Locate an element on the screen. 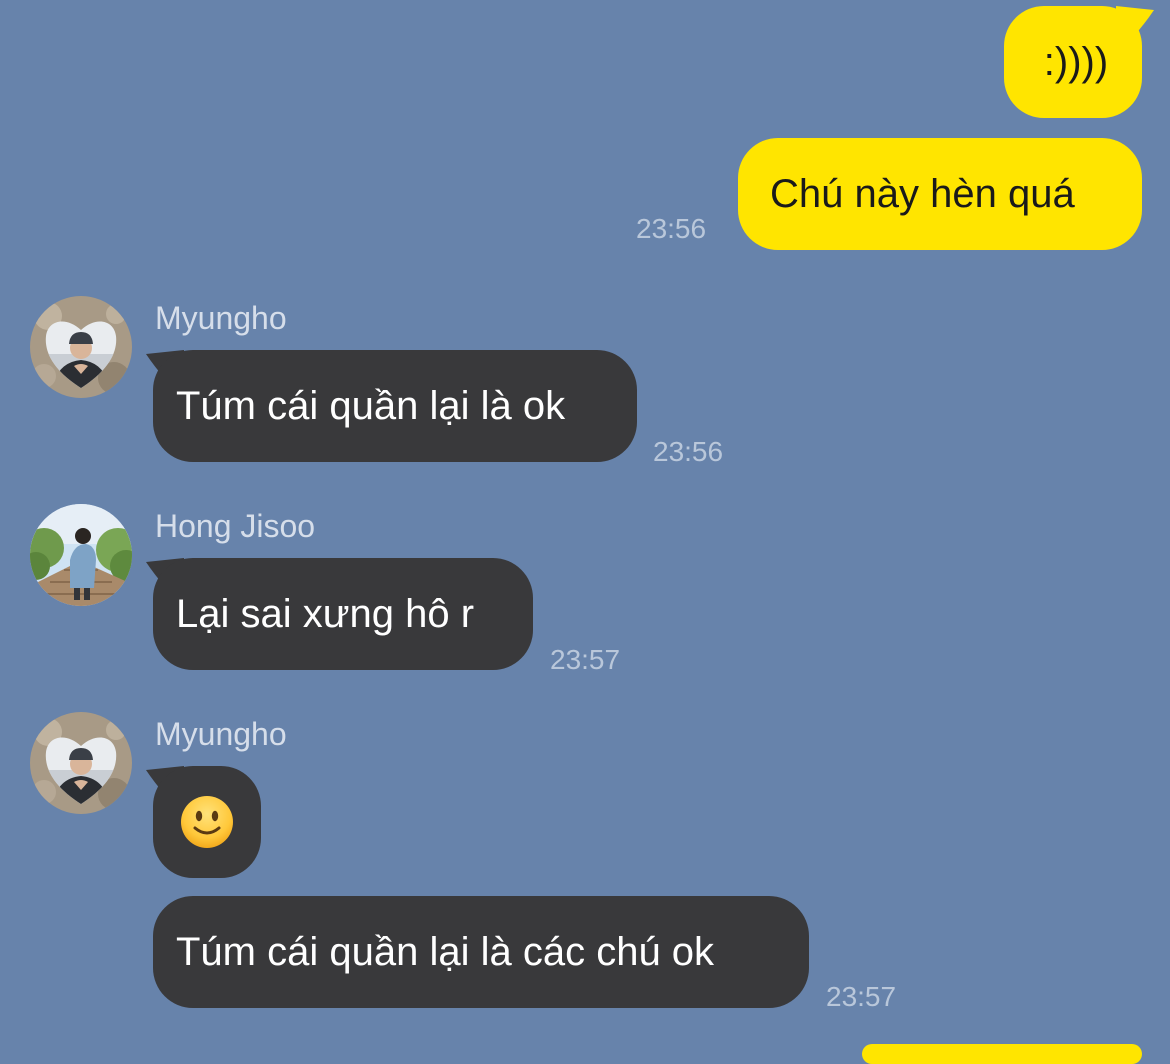 The height and width of the screenshot is (1064, 1170). slightly-smiling-face-icon is located at coordinates (207, 822).